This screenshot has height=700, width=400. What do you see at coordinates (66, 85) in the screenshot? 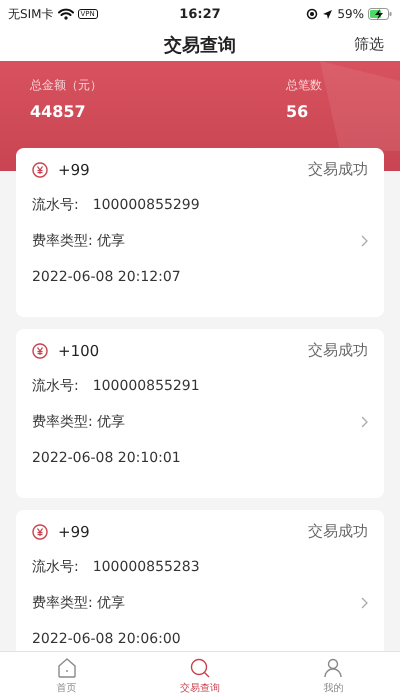
I see `summary-label: 总金额（元）` at bounding box center [66, 85].